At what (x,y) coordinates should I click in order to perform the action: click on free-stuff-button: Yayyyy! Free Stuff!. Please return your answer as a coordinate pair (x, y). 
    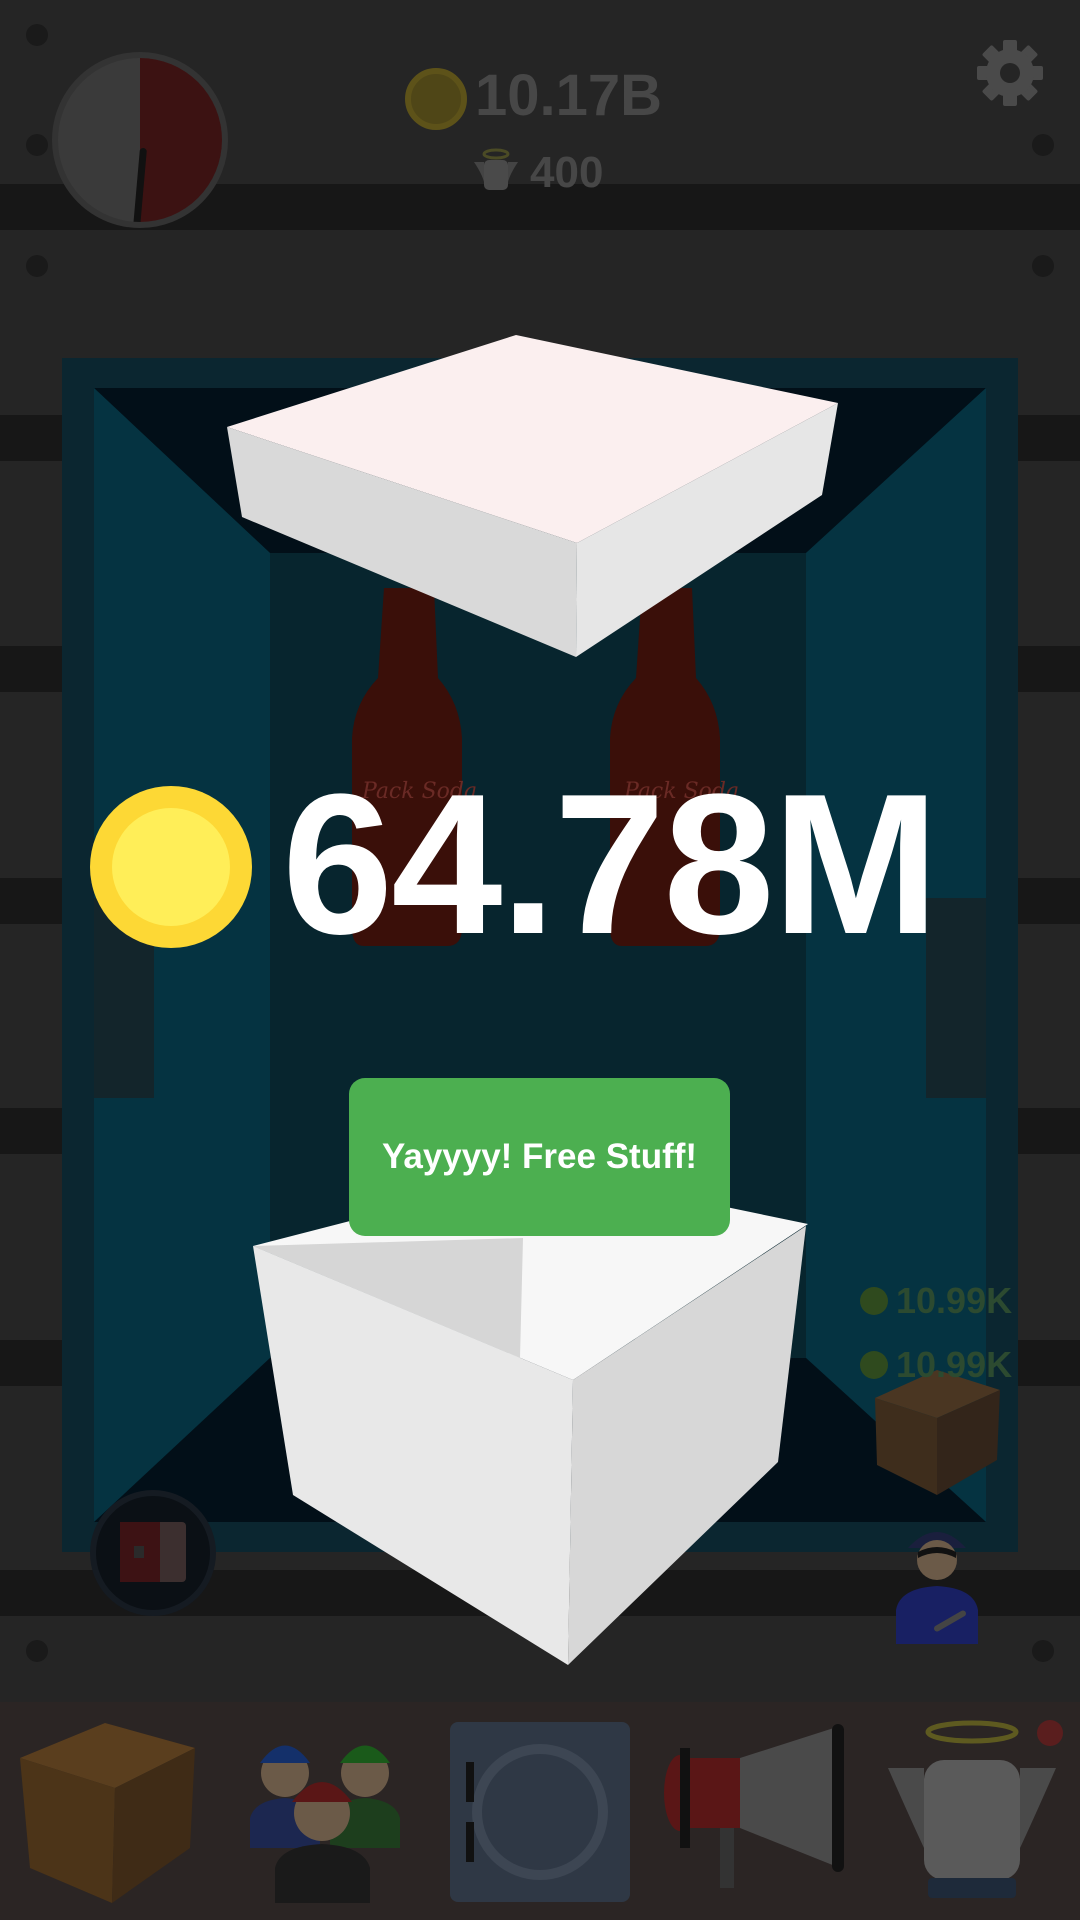
    Looking at the image, I should click on (539, 1157).